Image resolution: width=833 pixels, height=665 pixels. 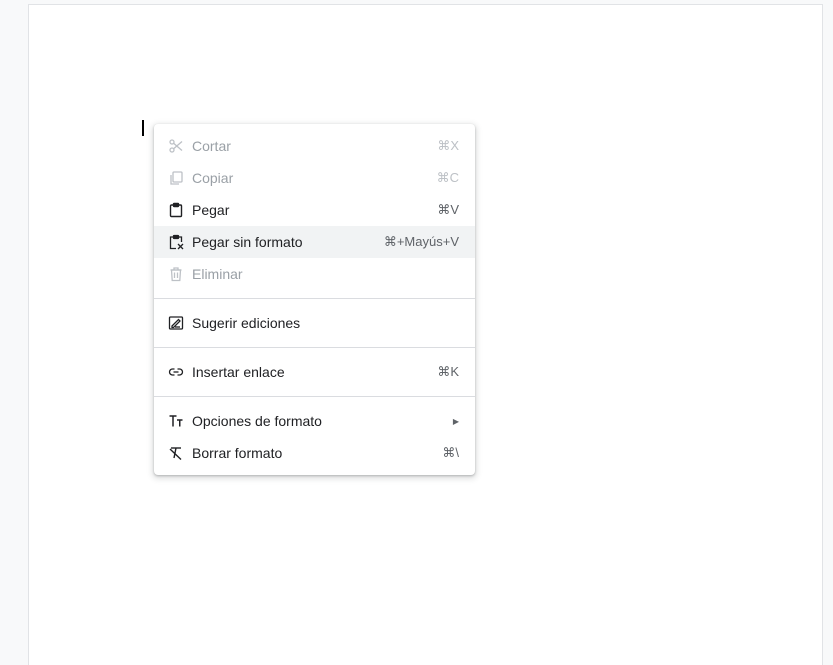 What do you see at coordinates (314, 323) in the screenshot?
I see `menu-item-suggest-edits: Sugerir ediciones` at bounding box center [314, 323].